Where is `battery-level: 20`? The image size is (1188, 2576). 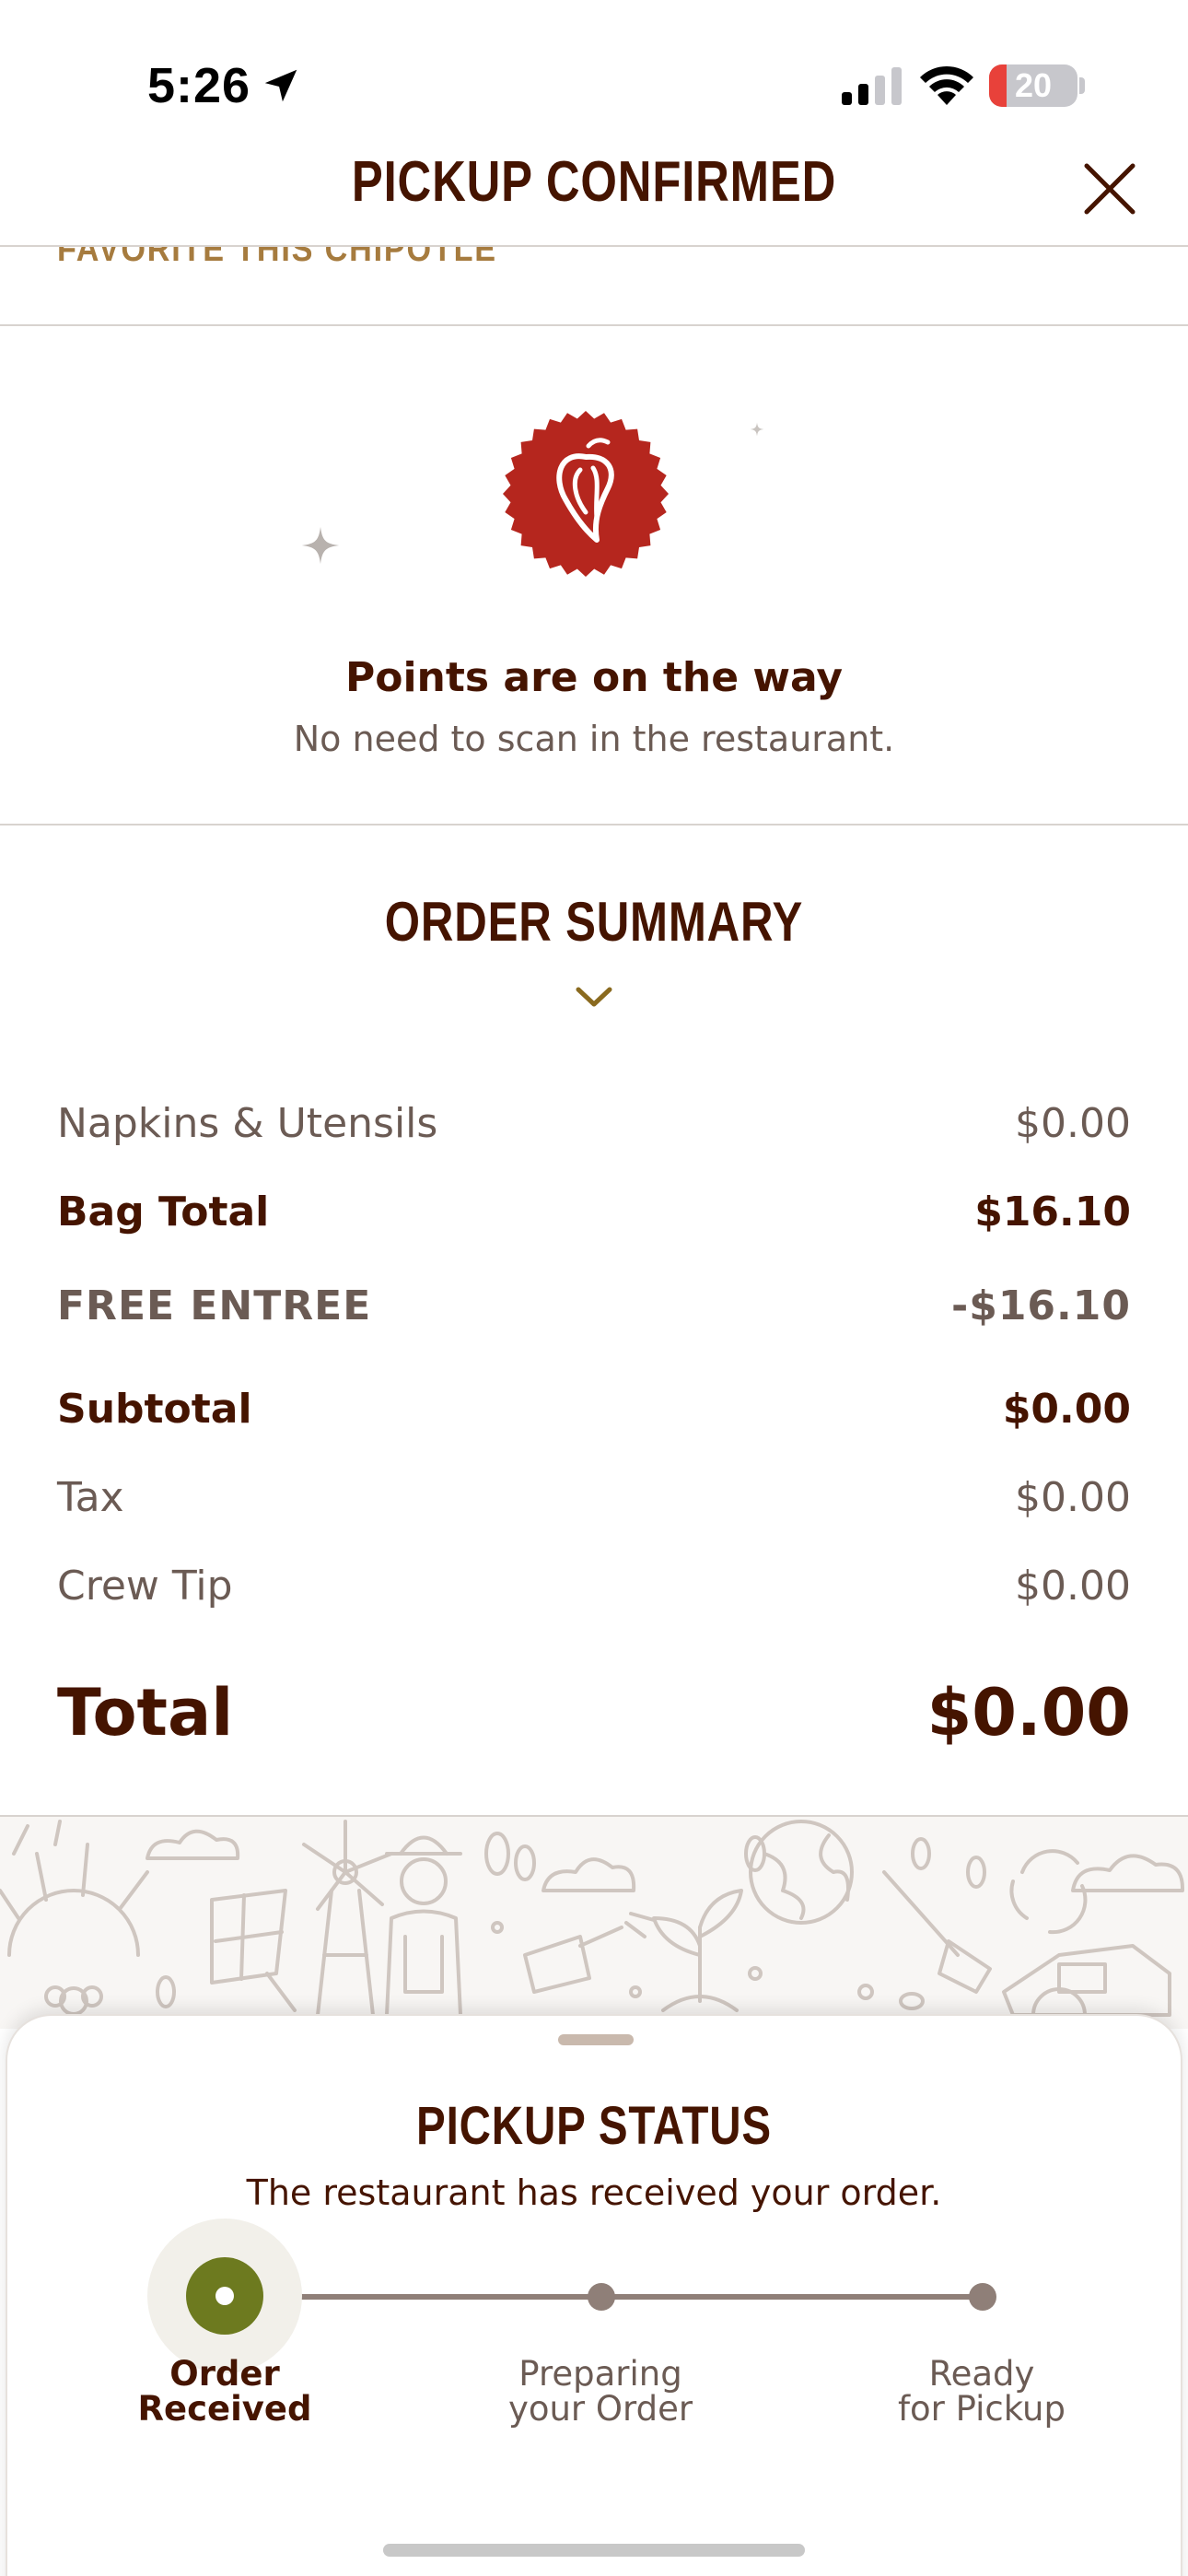 battery-level: 20 is located at coordinates (1033, 85).